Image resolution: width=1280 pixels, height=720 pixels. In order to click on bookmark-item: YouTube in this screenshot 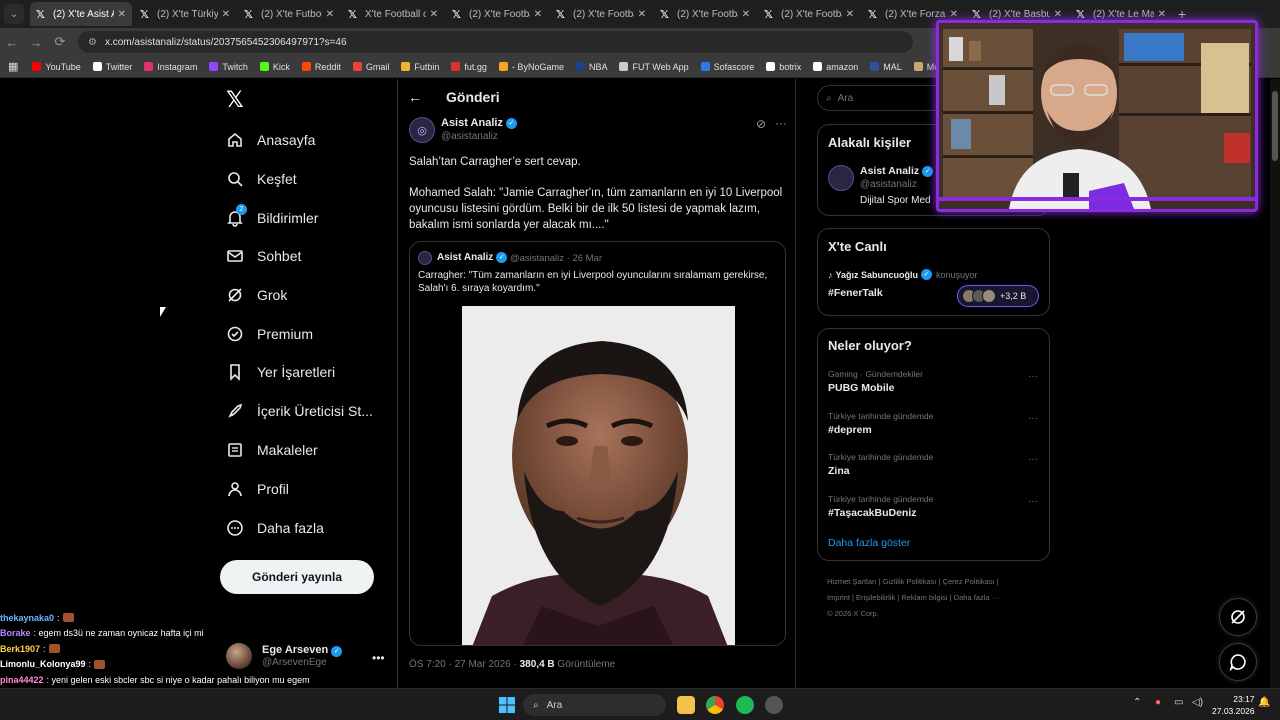, I will do `click(56, 67)`.